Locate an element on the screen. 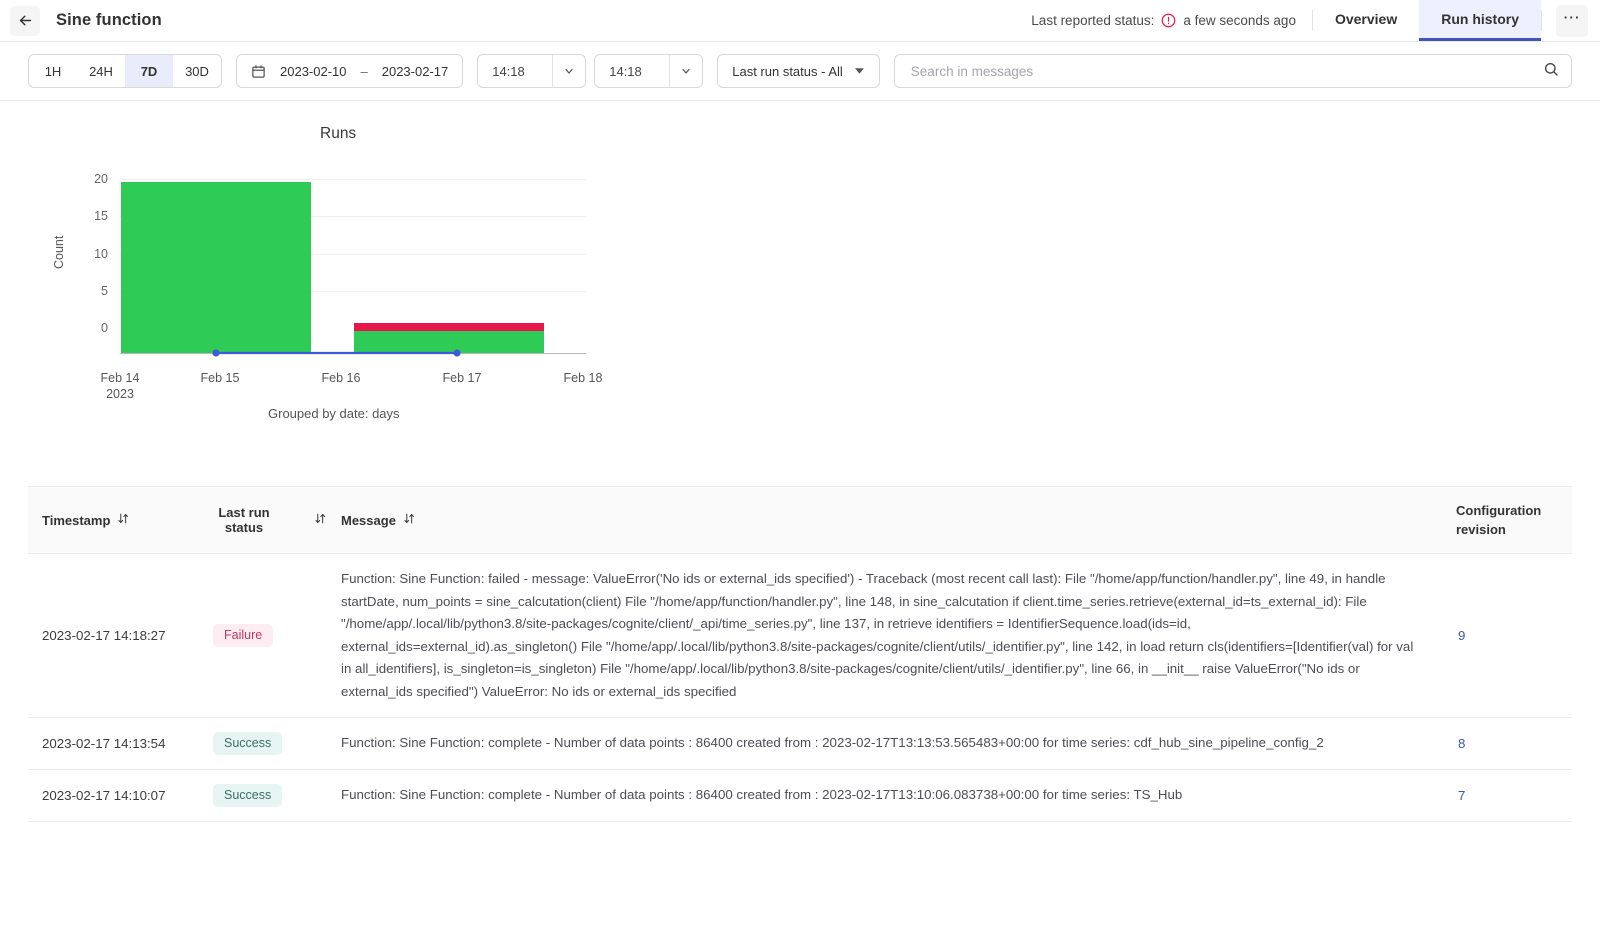 The image size is (1600, 928). header-tabs: Overview Run history is located at coordinates (1427, 20).